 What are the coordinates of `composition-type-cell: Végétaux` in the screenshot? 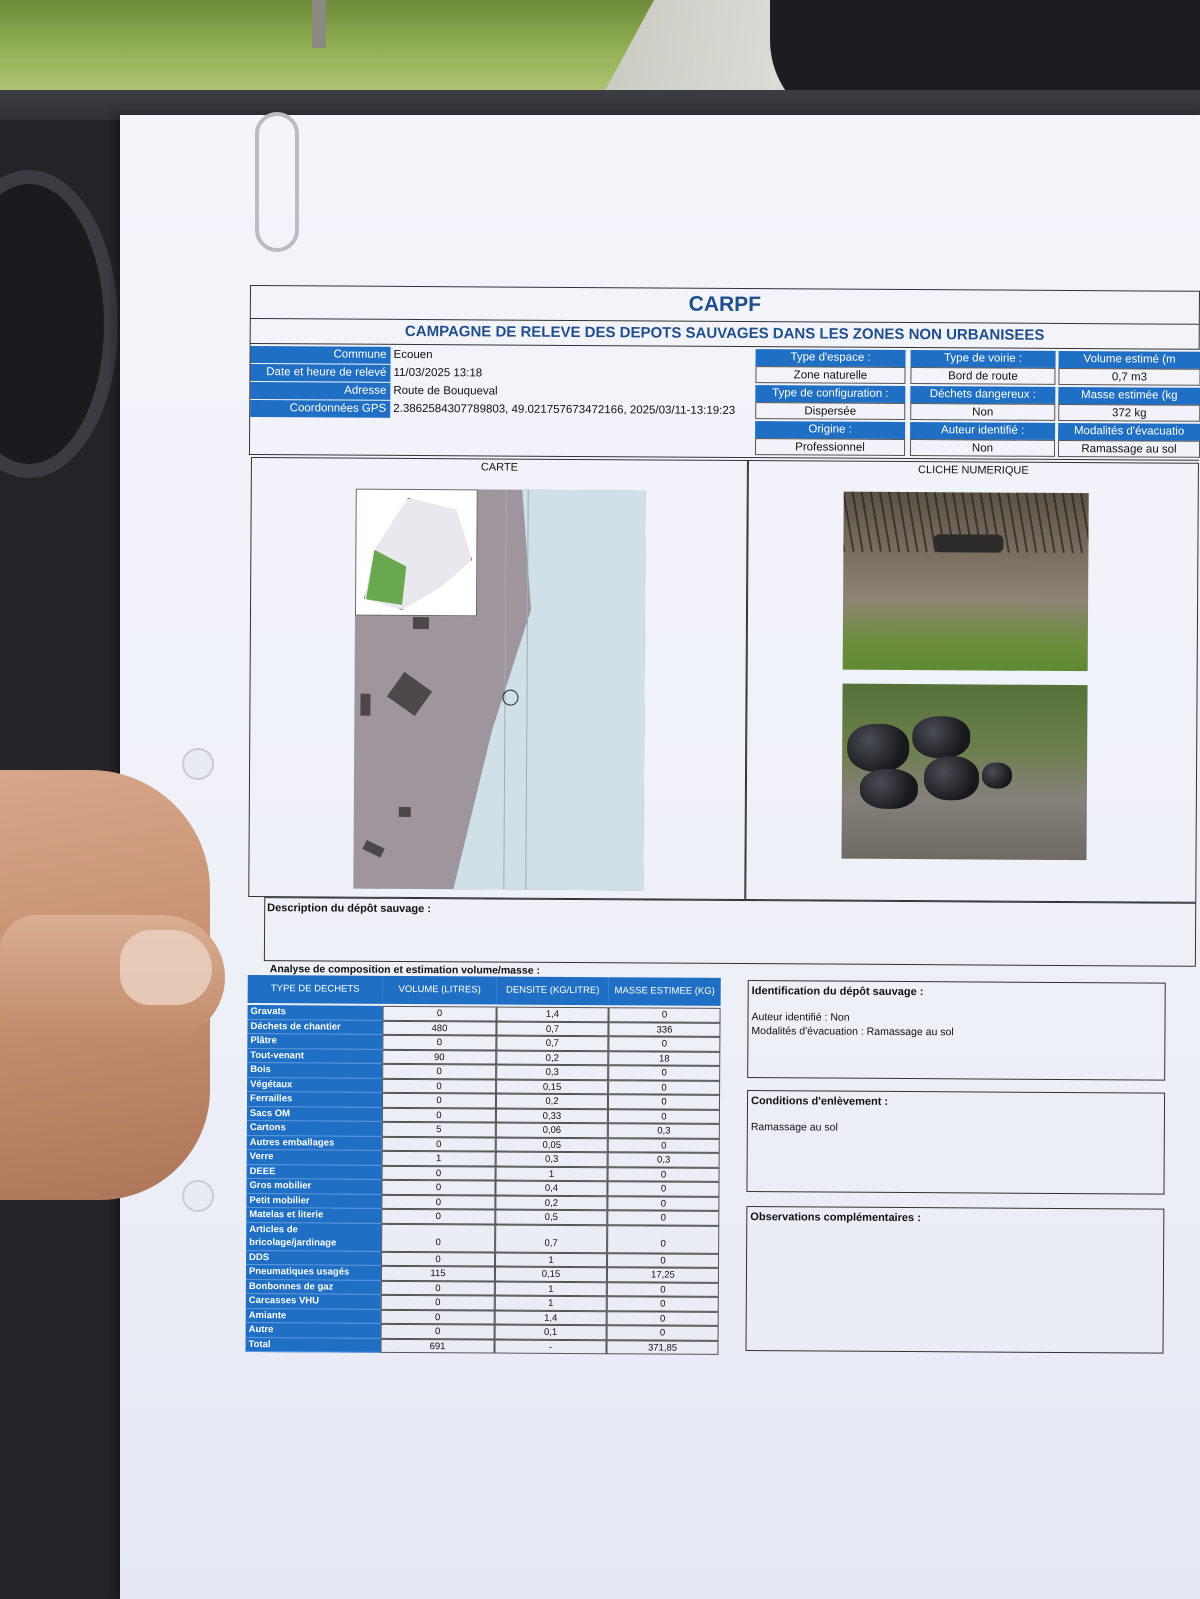 It's located at (315, 1085).